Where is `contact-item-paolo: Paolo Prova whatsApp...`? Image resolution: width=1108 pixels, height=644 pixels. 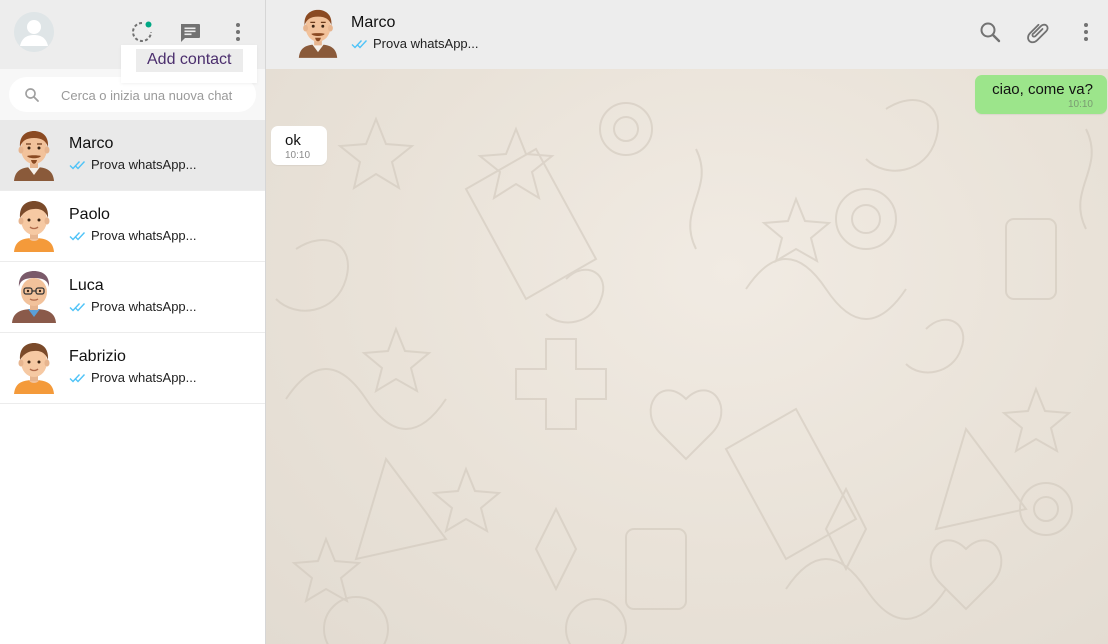 contact-item-paolo: Paolo Prova whatsApp... is located at coordinates (132, 226).